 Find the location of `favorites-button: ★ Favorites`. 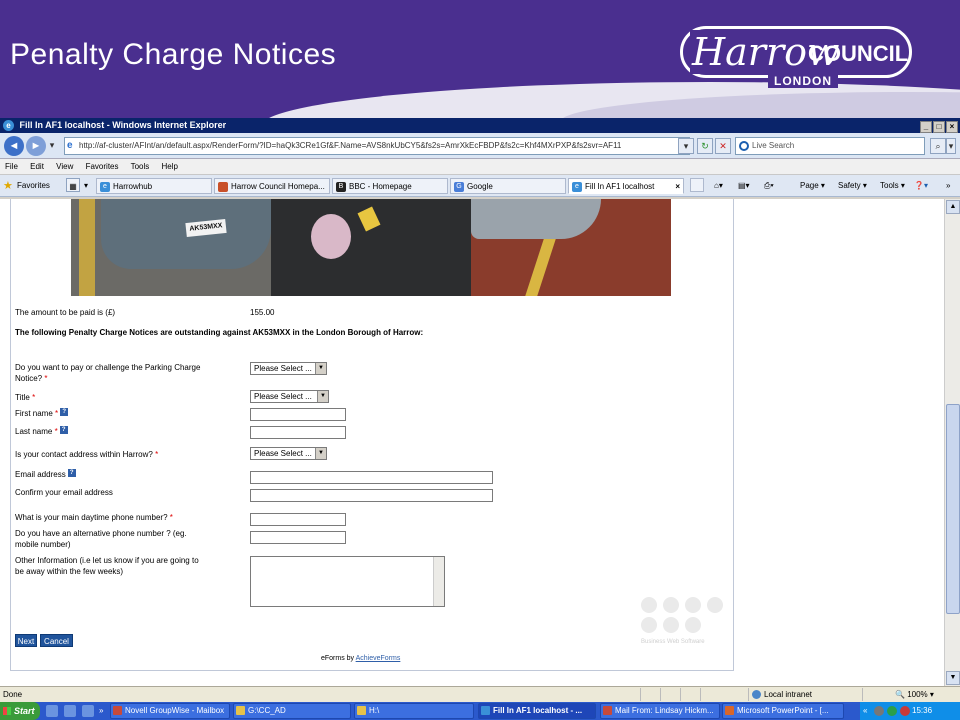

favorites-button: ★ Favorites is located at coordinates (26, 186).